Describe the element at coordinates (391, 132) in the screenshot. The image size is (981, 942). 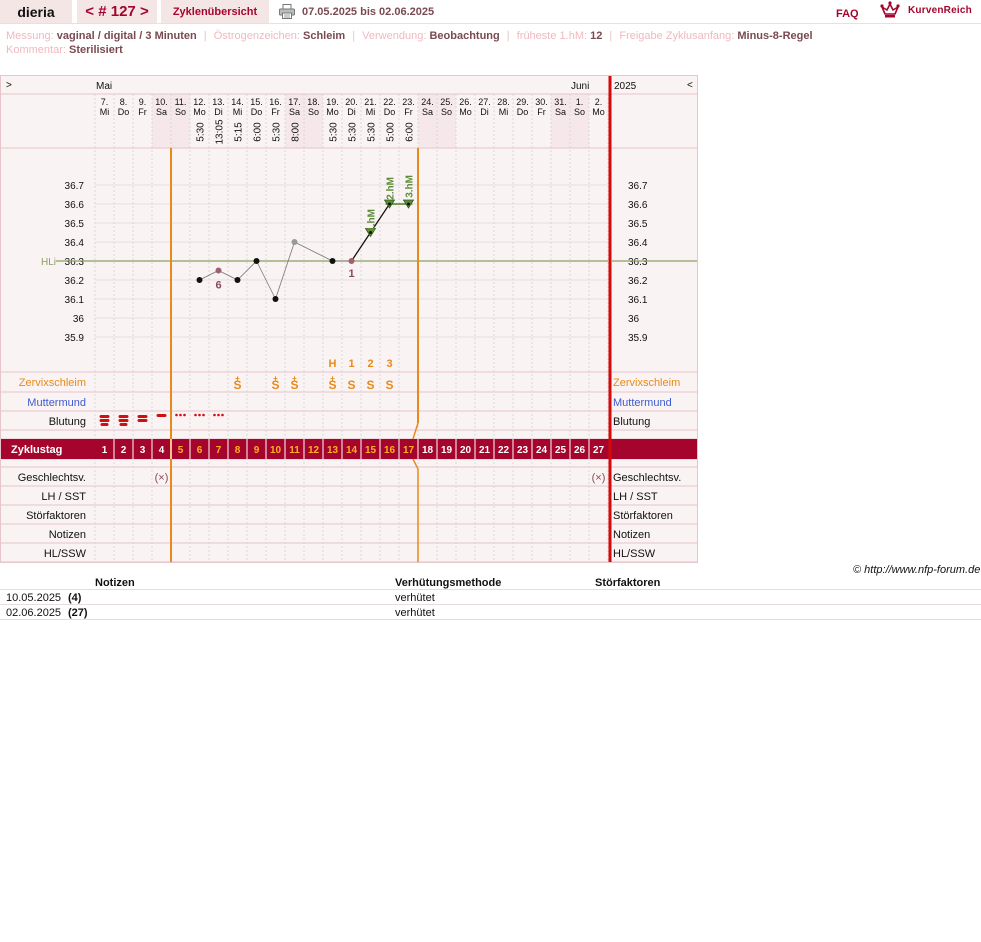
I see `measurement-time: 5:00` at that location.